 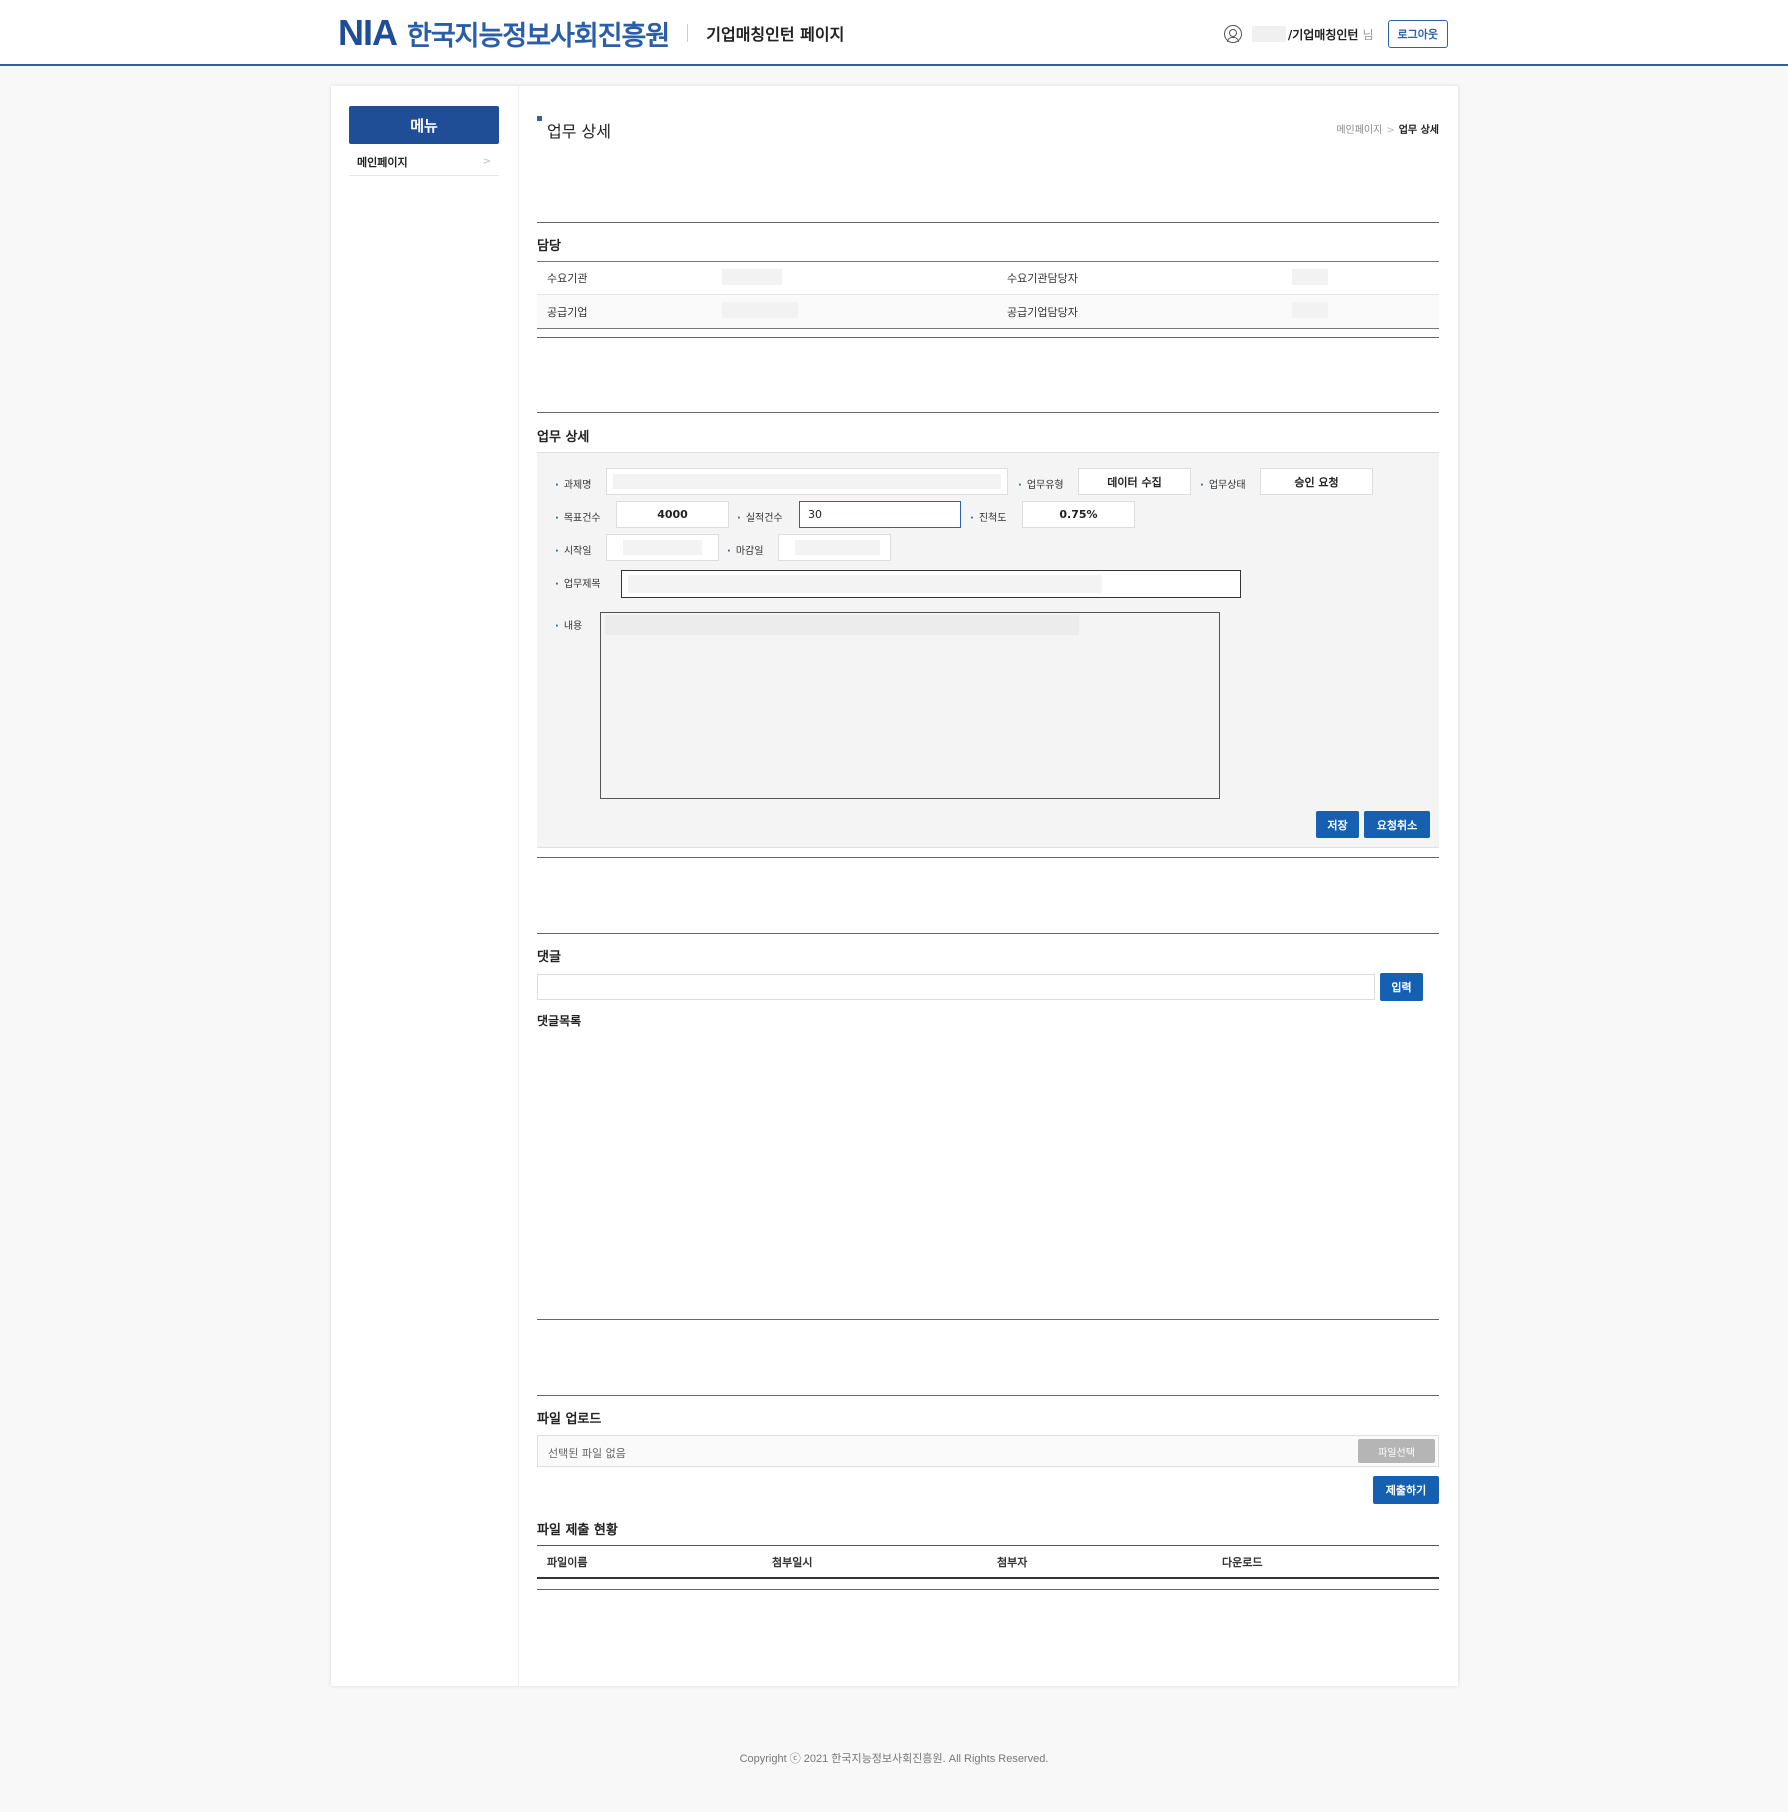 I want to click on logo-divider, so click(x=688, y=33).